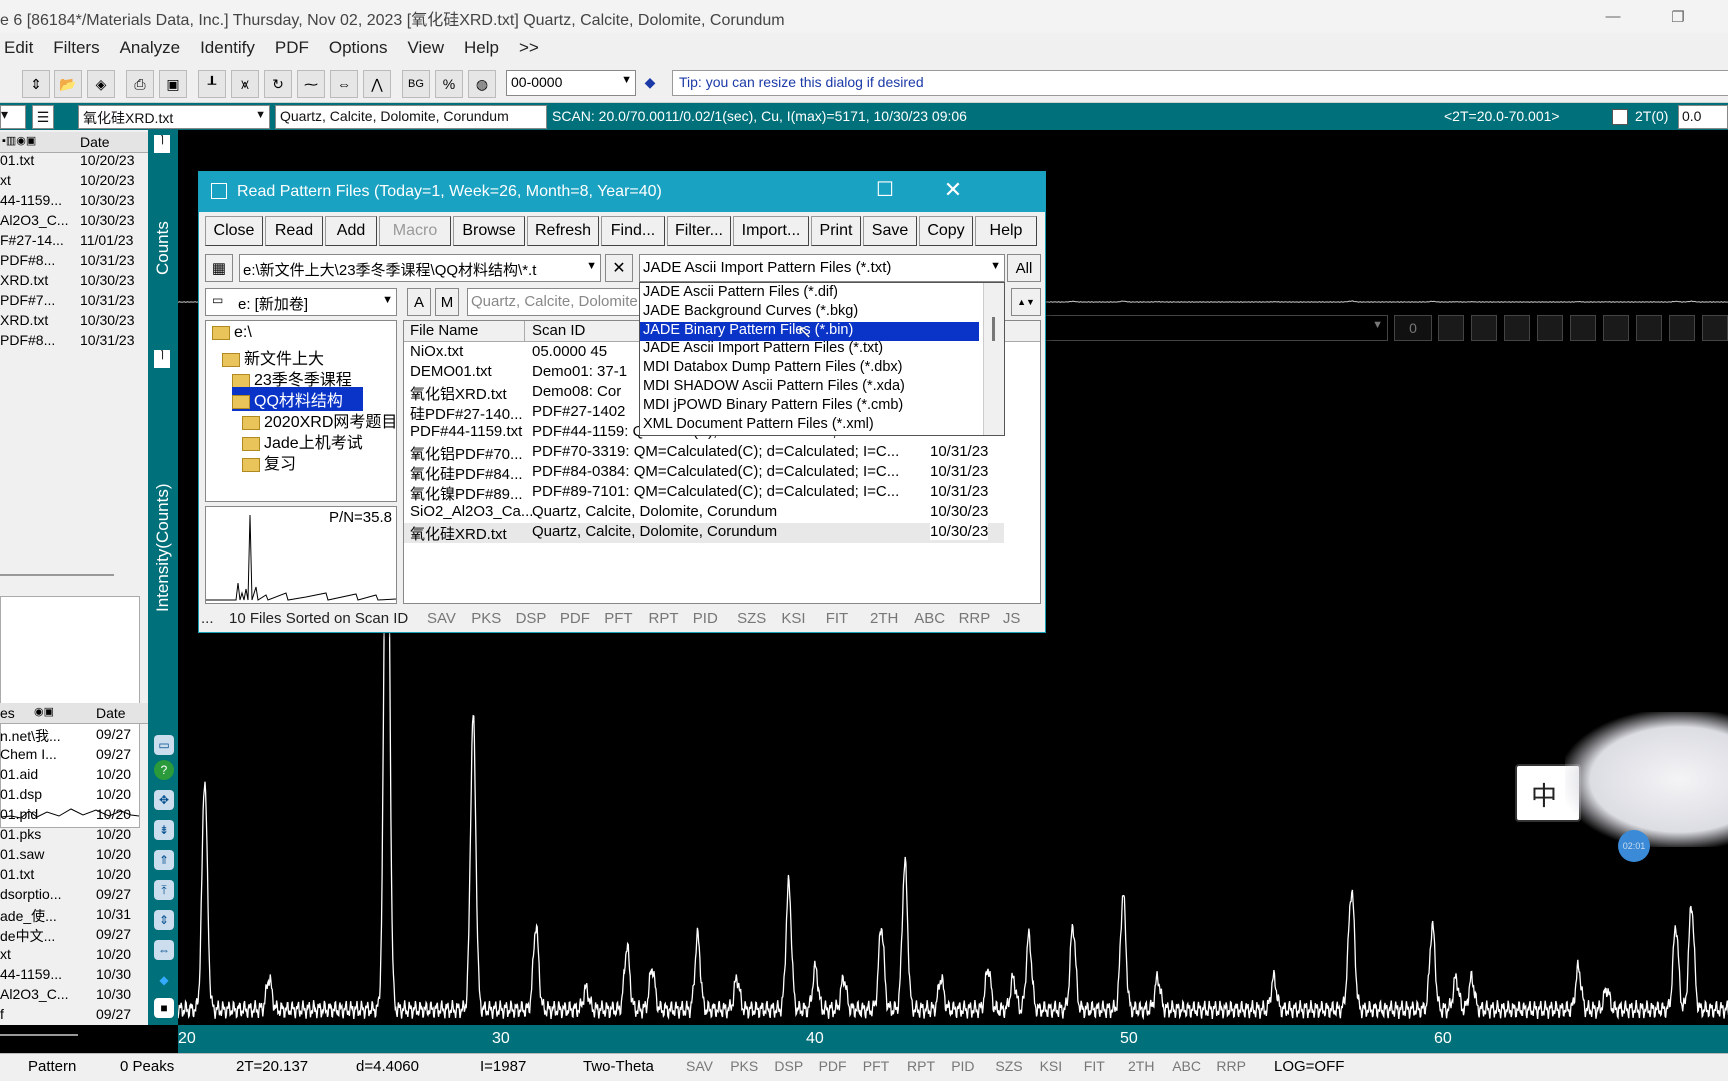 The width and height of the screenshot is (1728, 1081). What do you see at coordinates (571, 83) in the screenshot?
I see `pdf-number-combo: 00-0000 ▼` at bounding box center [571, 83].